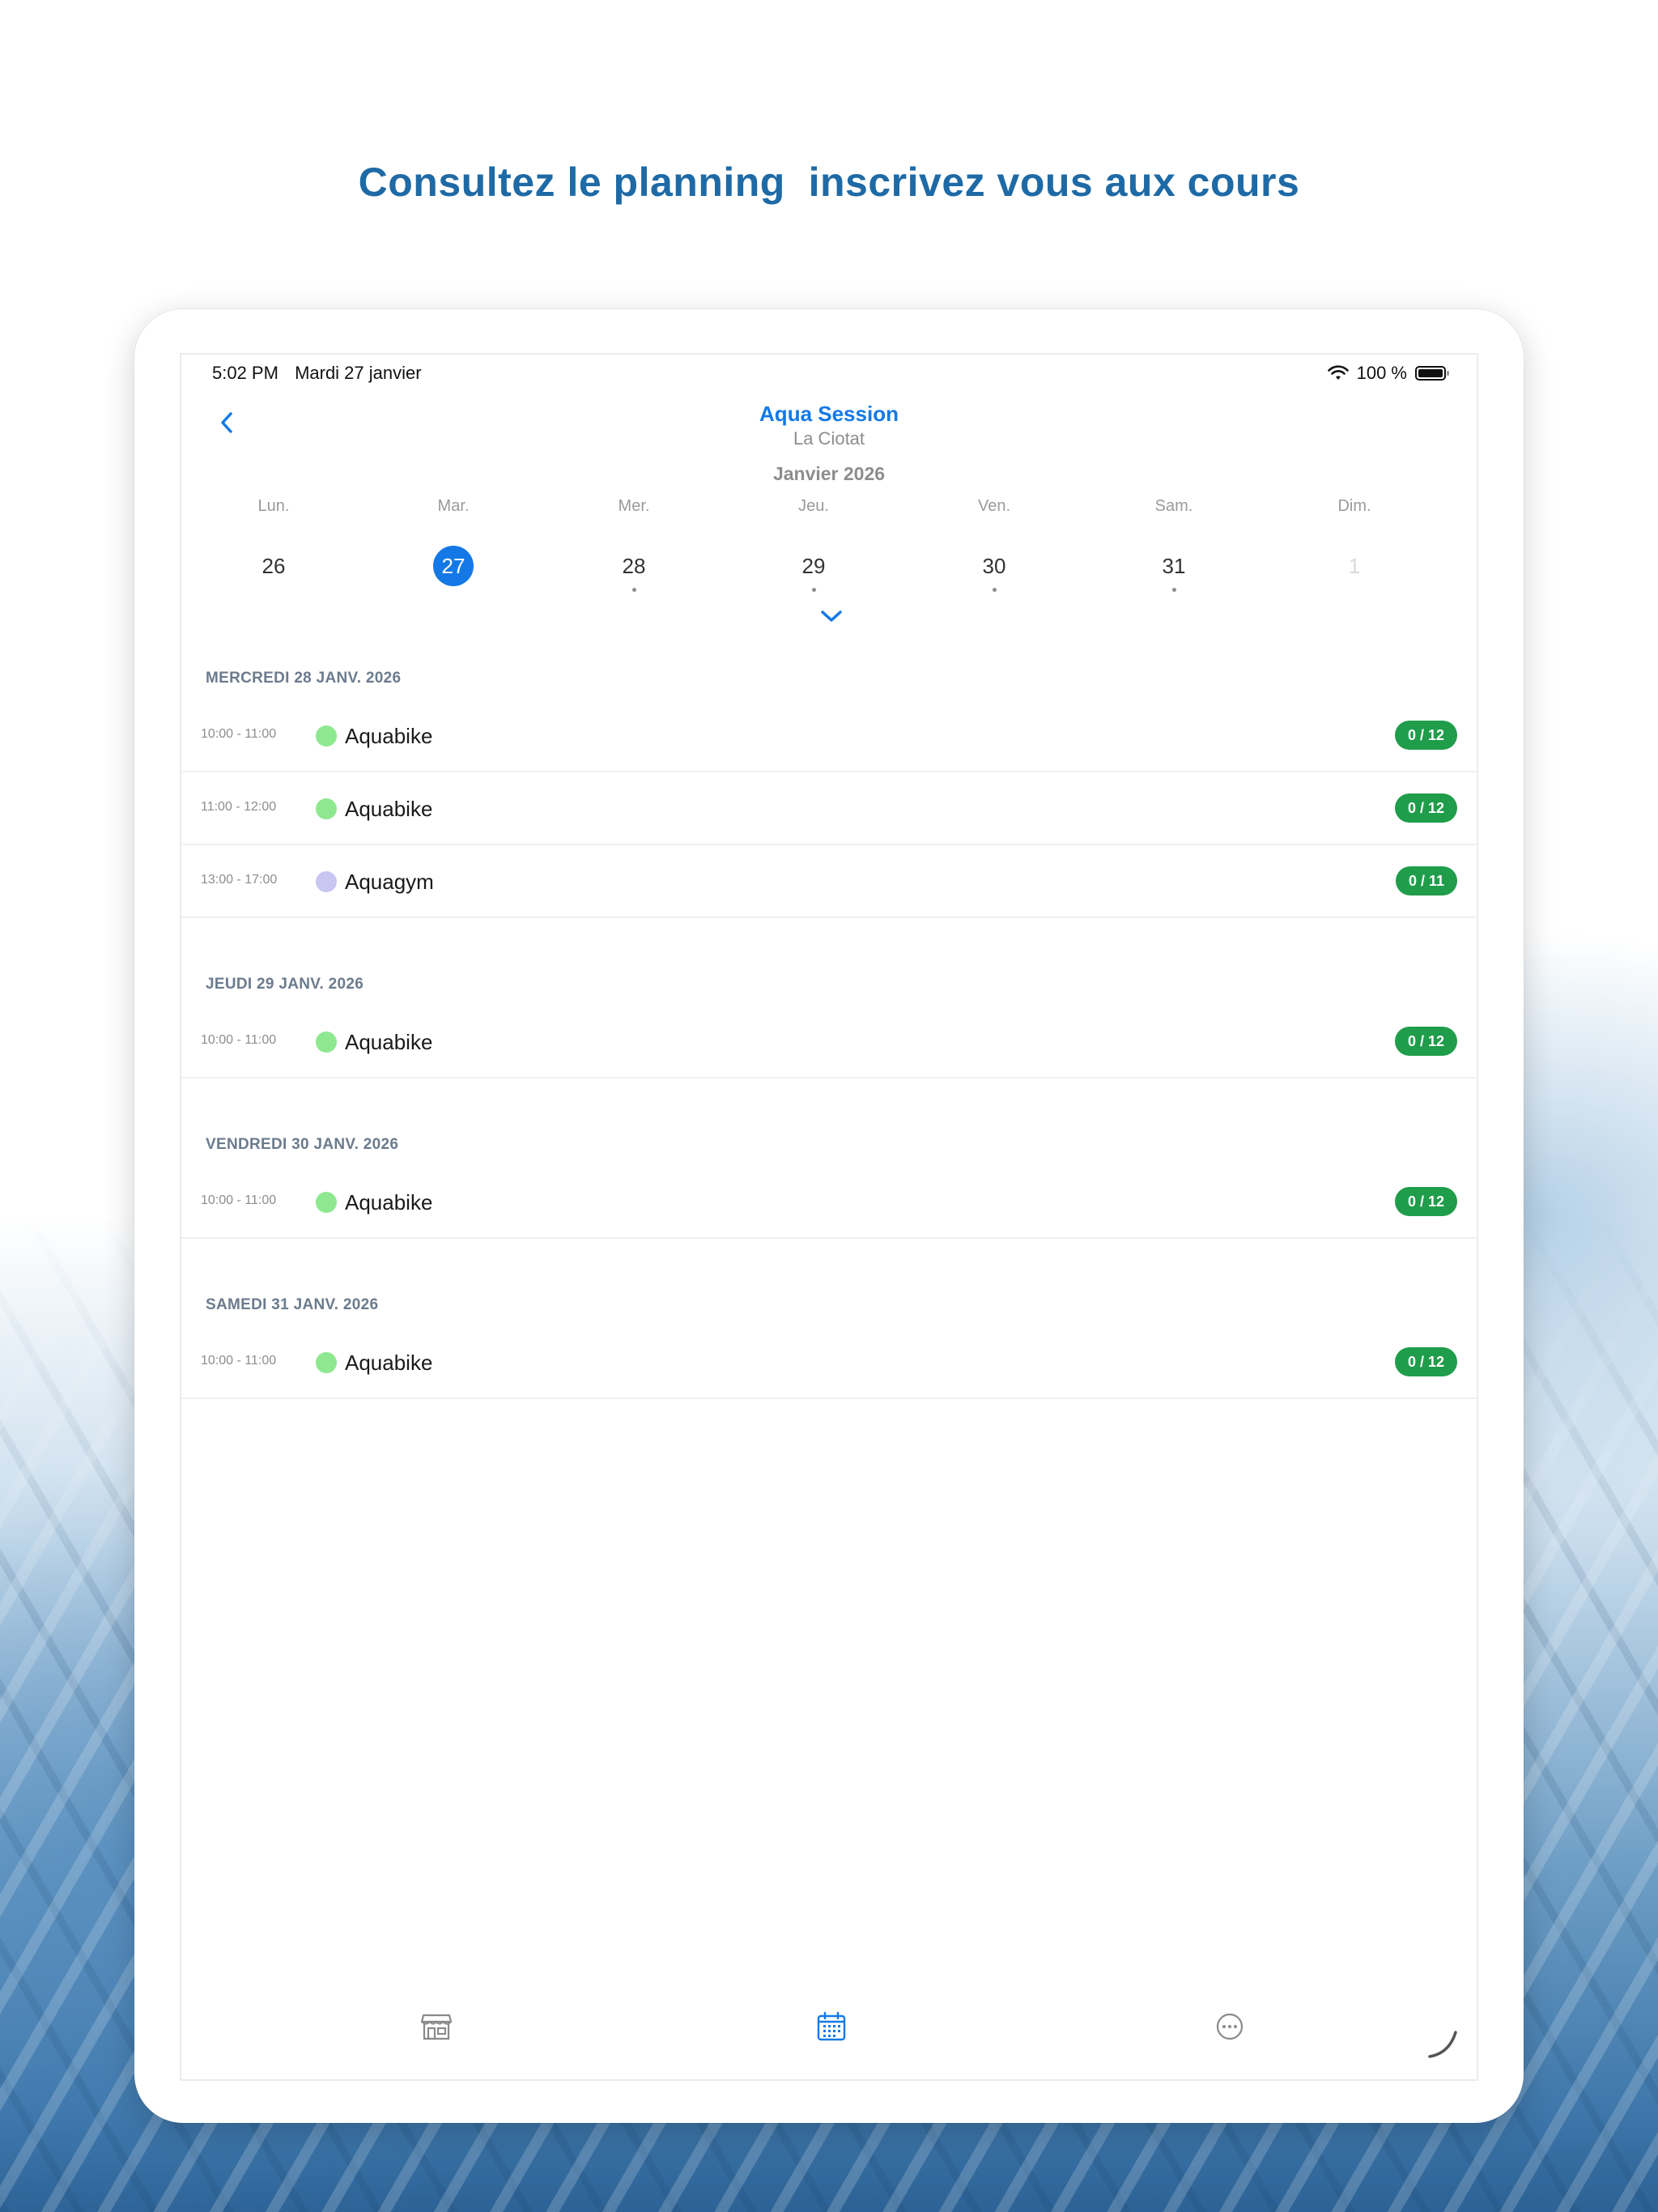 The width and height of the screenshot is (1658, 2212). What do you see at coordinates (1174, 566) in the screenshot?
I see `day-number: 31` at bounding box center [1174, 566].